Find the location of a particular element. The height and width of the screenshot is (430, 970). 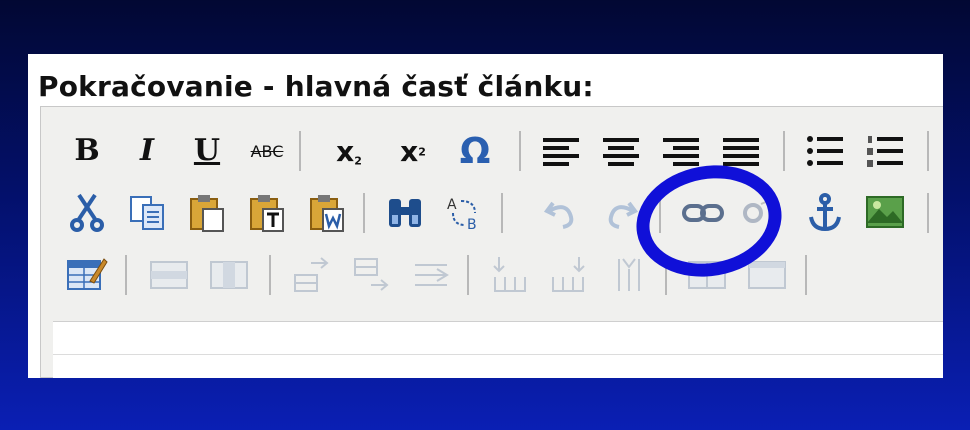

align-center-icon is located at coordinates (621, 152).